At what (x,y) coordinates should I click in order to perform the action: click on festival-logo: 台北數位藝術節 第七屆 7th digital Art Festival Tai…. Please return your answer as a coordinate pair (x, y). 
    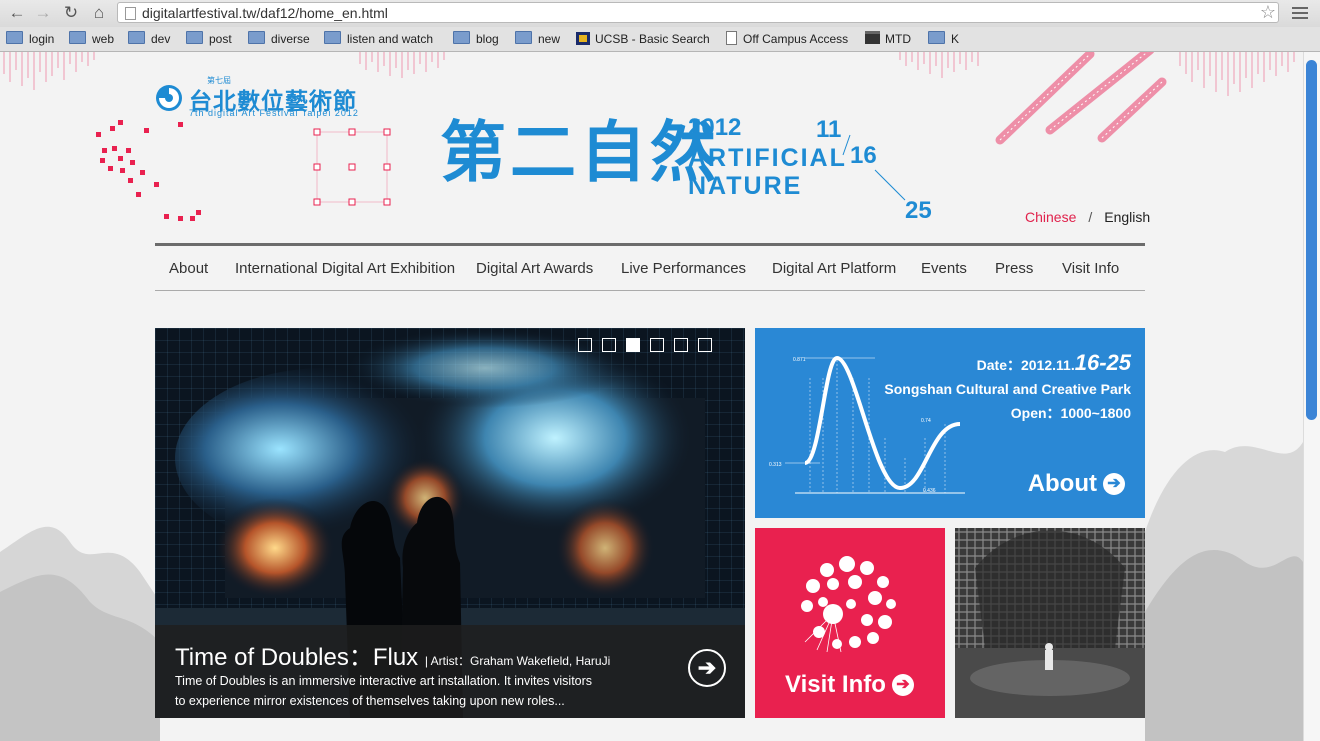
    Looking at the image, I should click on (260, 97).